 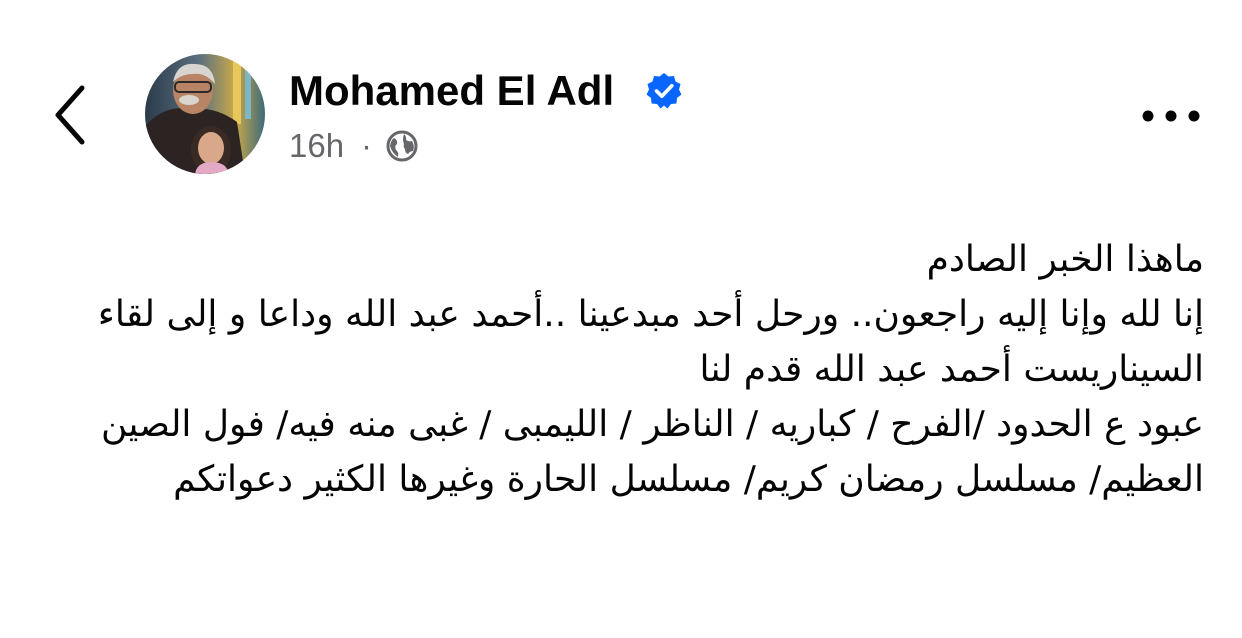 I want to click on avatar, so click(x=205, y=114).